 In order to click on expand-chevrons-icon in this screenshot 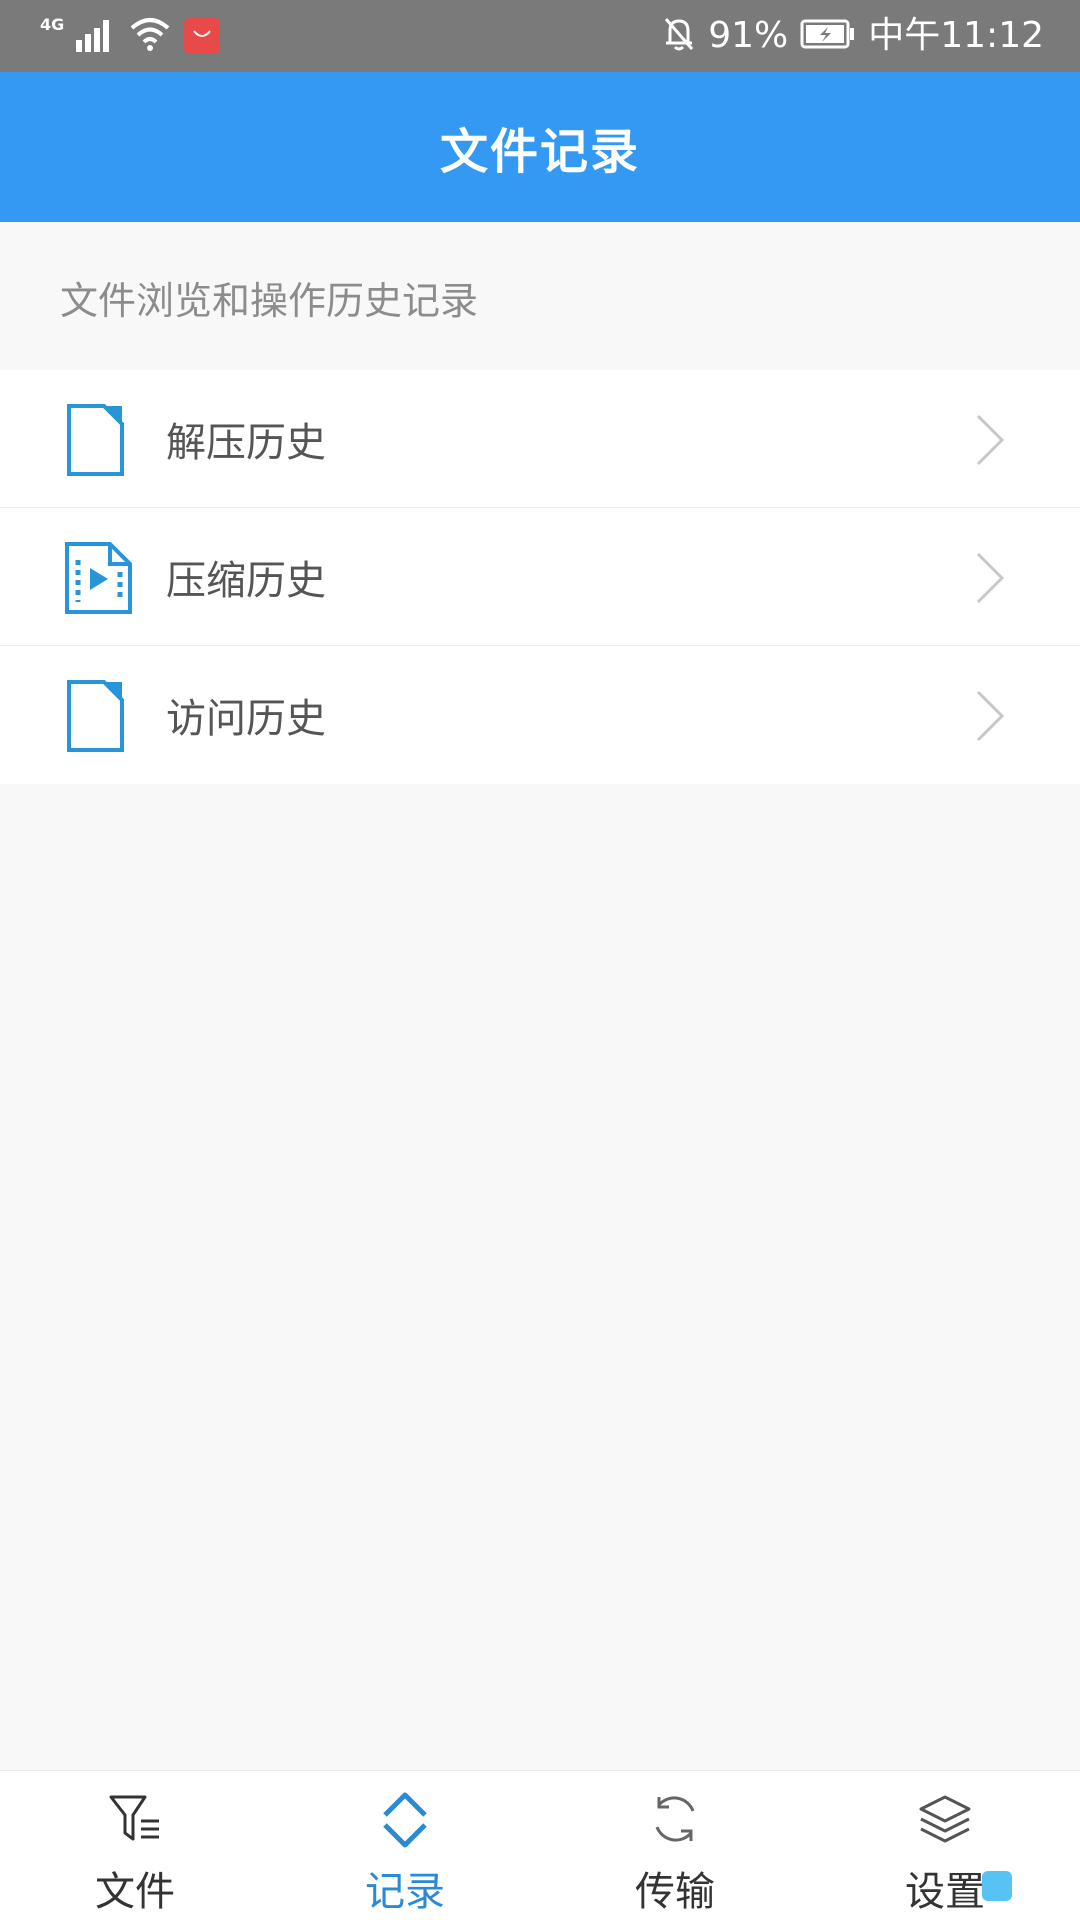, I will do `click(405, 1819)`.